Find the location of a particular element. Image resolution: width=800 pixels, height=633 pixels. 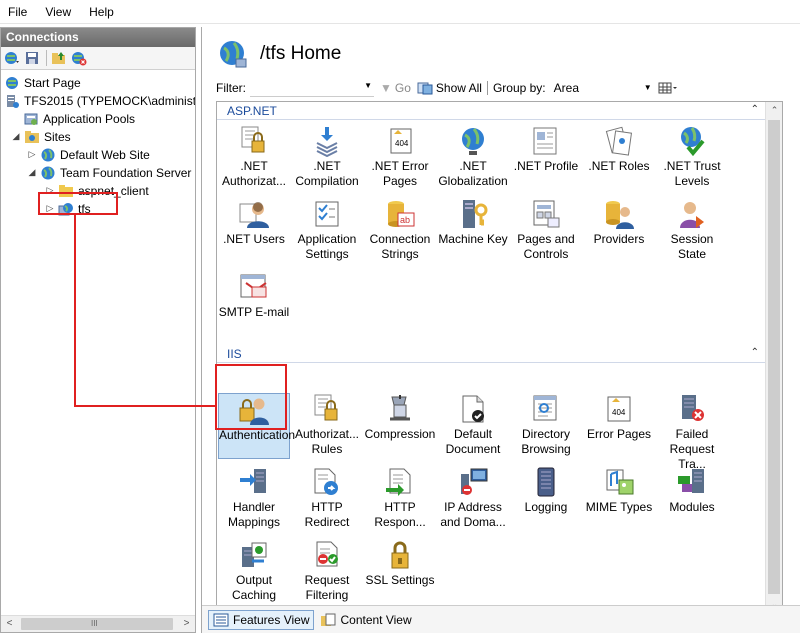

connection-strings-icon: ab is located at coordinates (400, 214).